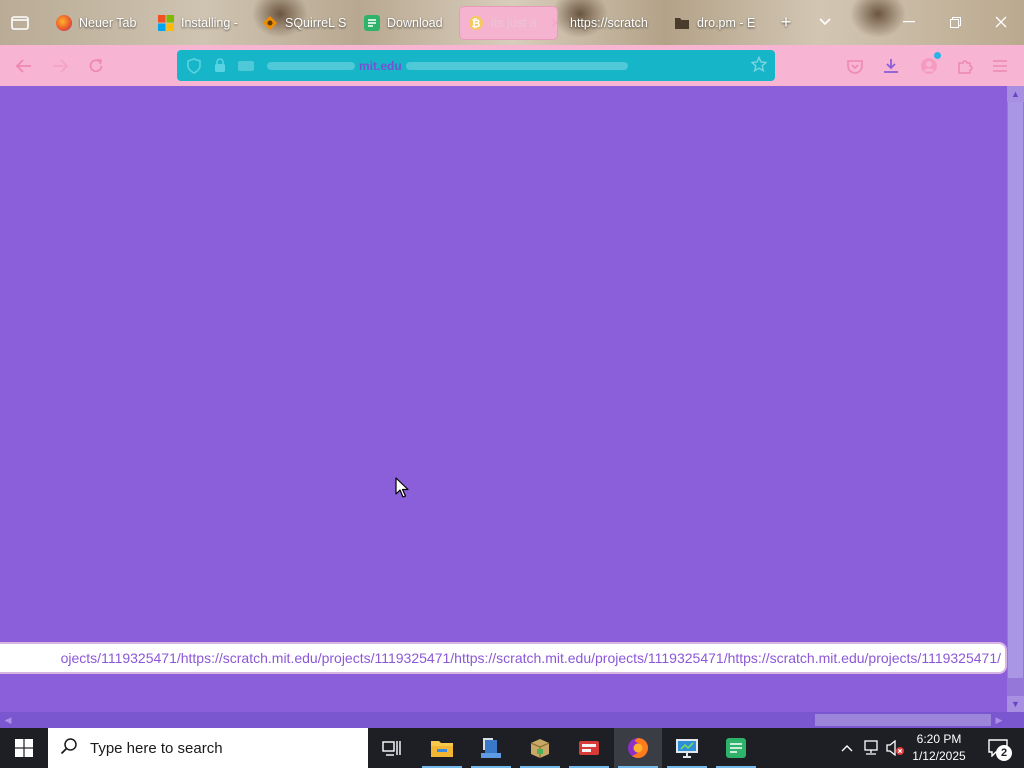 The width and height of the screenshot is (1024, 768). What do you see at coordinates (726, 23) in the screenshot?
I see `tab-label: dro.pm - E` at bounding box center [726, 23].